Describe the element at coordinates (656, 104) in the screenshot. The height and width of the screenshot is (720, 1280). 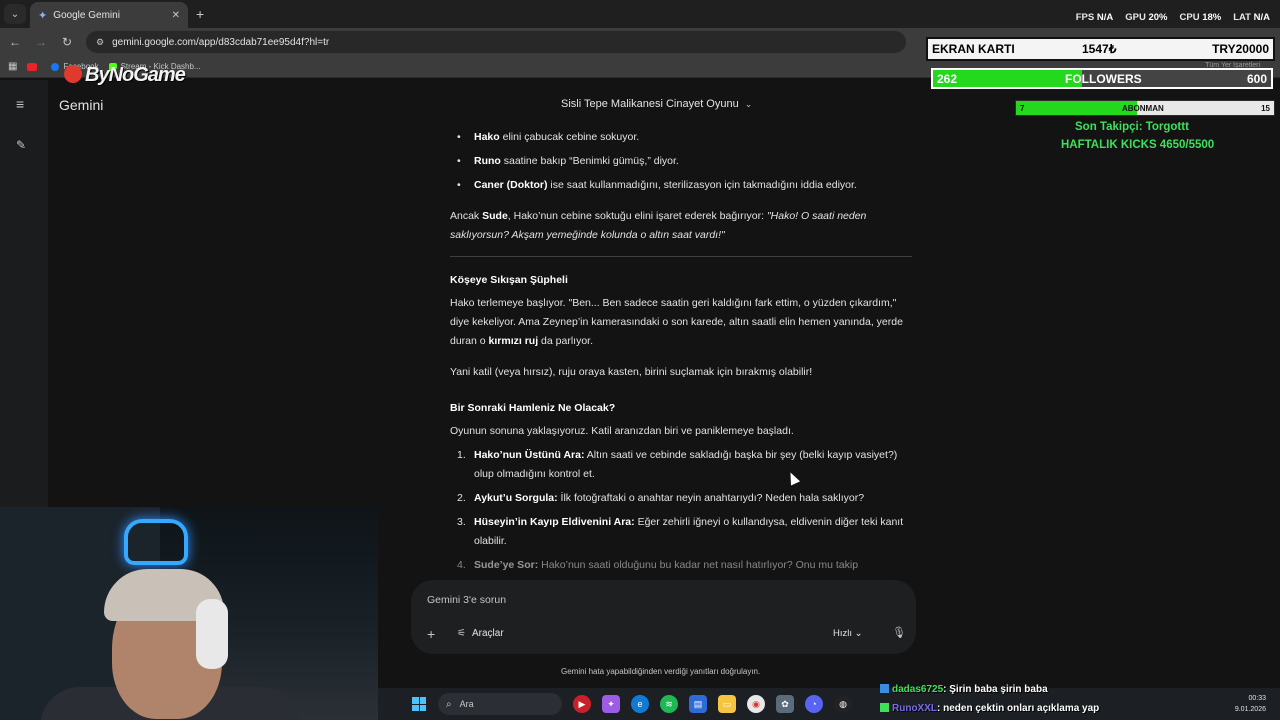
I see `conversation-title-dropdown: Sisli Tepe Malikanesi Cinayet Oyunu ⌄` at that location.